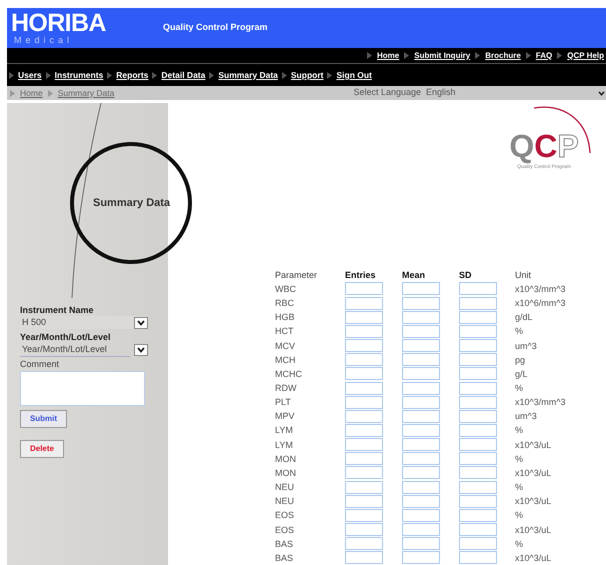 Image resolution: width=606 pixels, height=565 pixels. Describe the element at coordinates (284, 431) in the screenshot. I see `parameter-cell-text: LYM` at that location.